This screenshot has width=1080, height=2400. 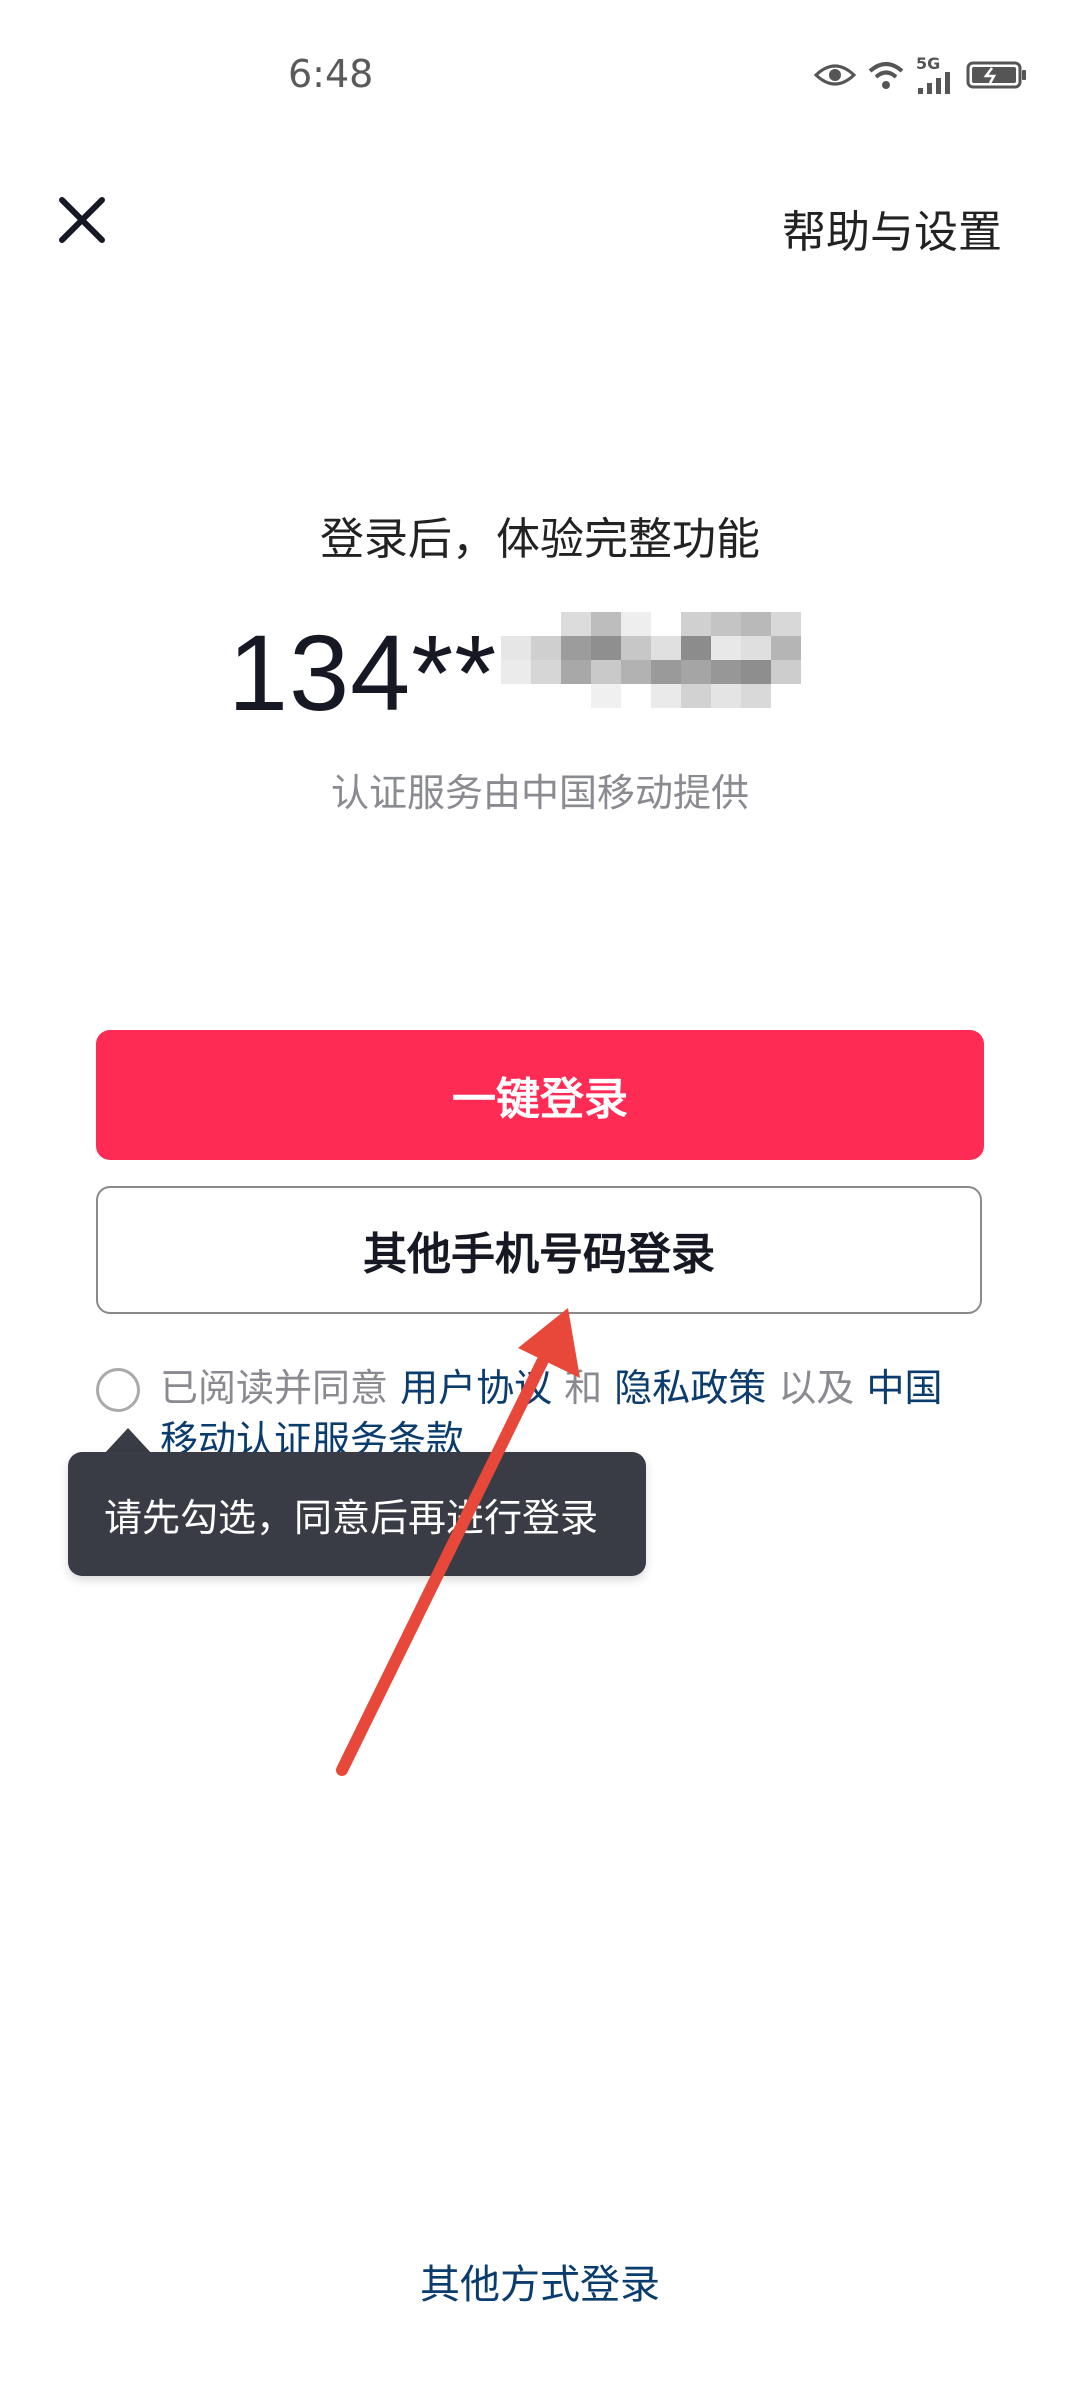 What do you see at coordinates (540, 1095) in the screenshot?
I see `one-click-login-button: 一键登录` at bounding box center [540, 1095].